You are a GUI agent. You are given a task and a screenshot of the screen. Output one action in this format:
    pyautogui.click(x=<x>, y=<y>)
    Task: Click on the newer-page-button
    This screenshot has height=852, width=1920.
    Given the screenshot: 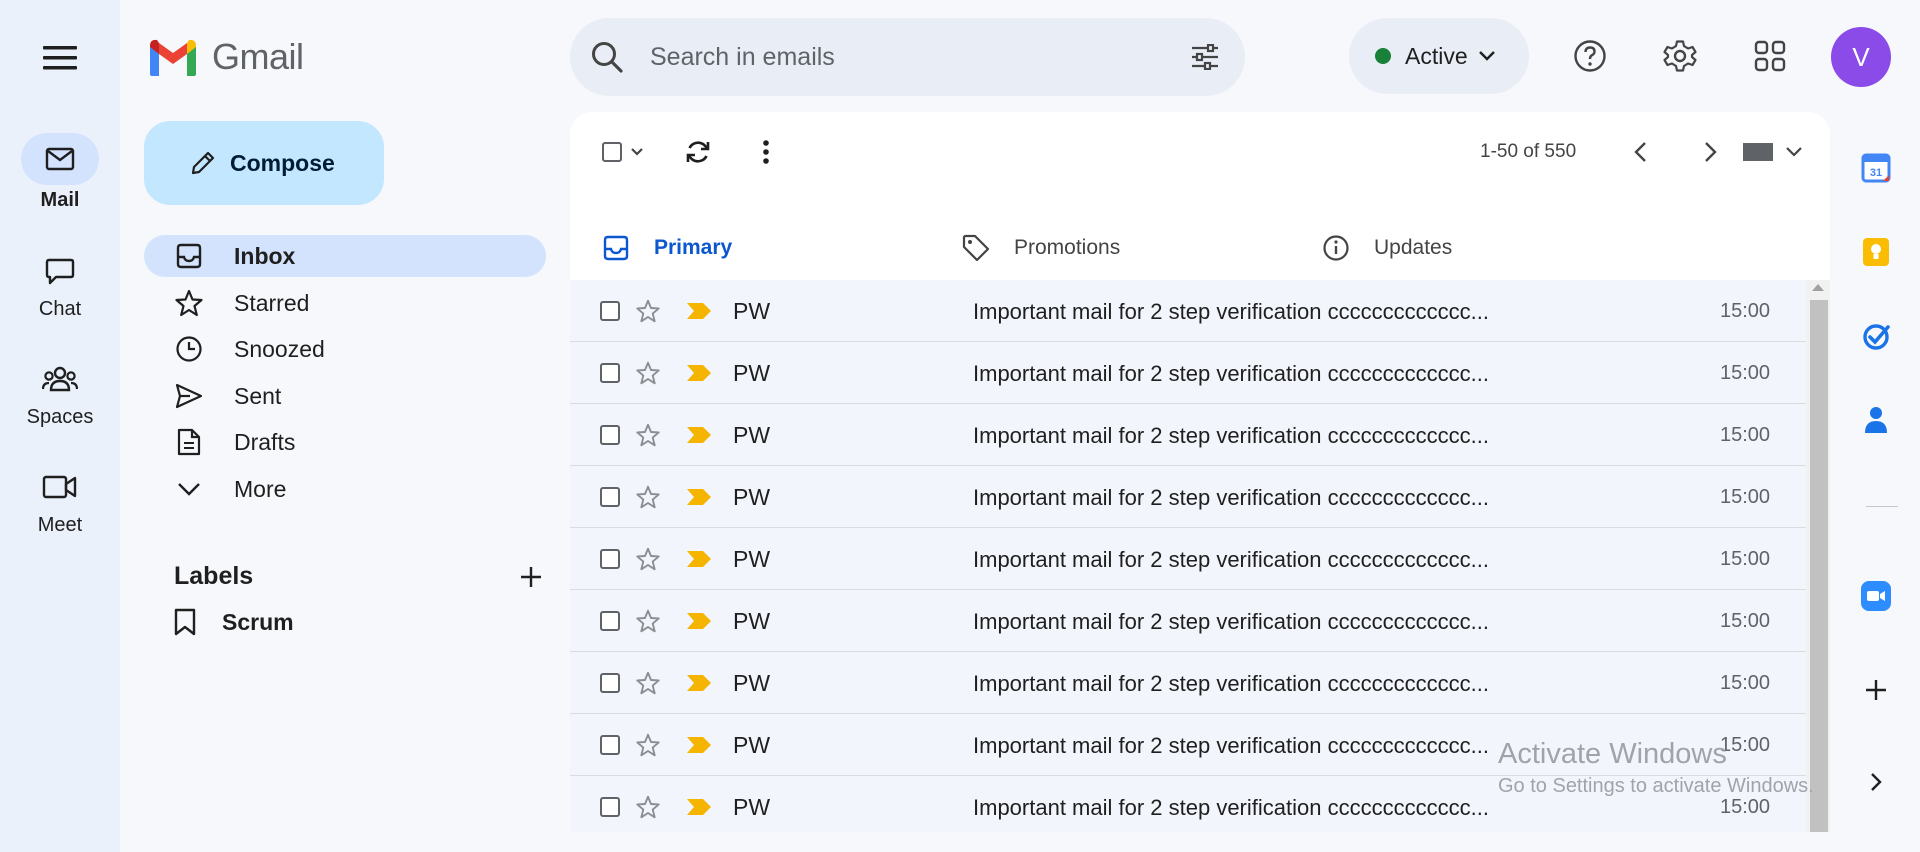 What is the action you would take?
    pyautogui.click(x=1640, y=152)
    